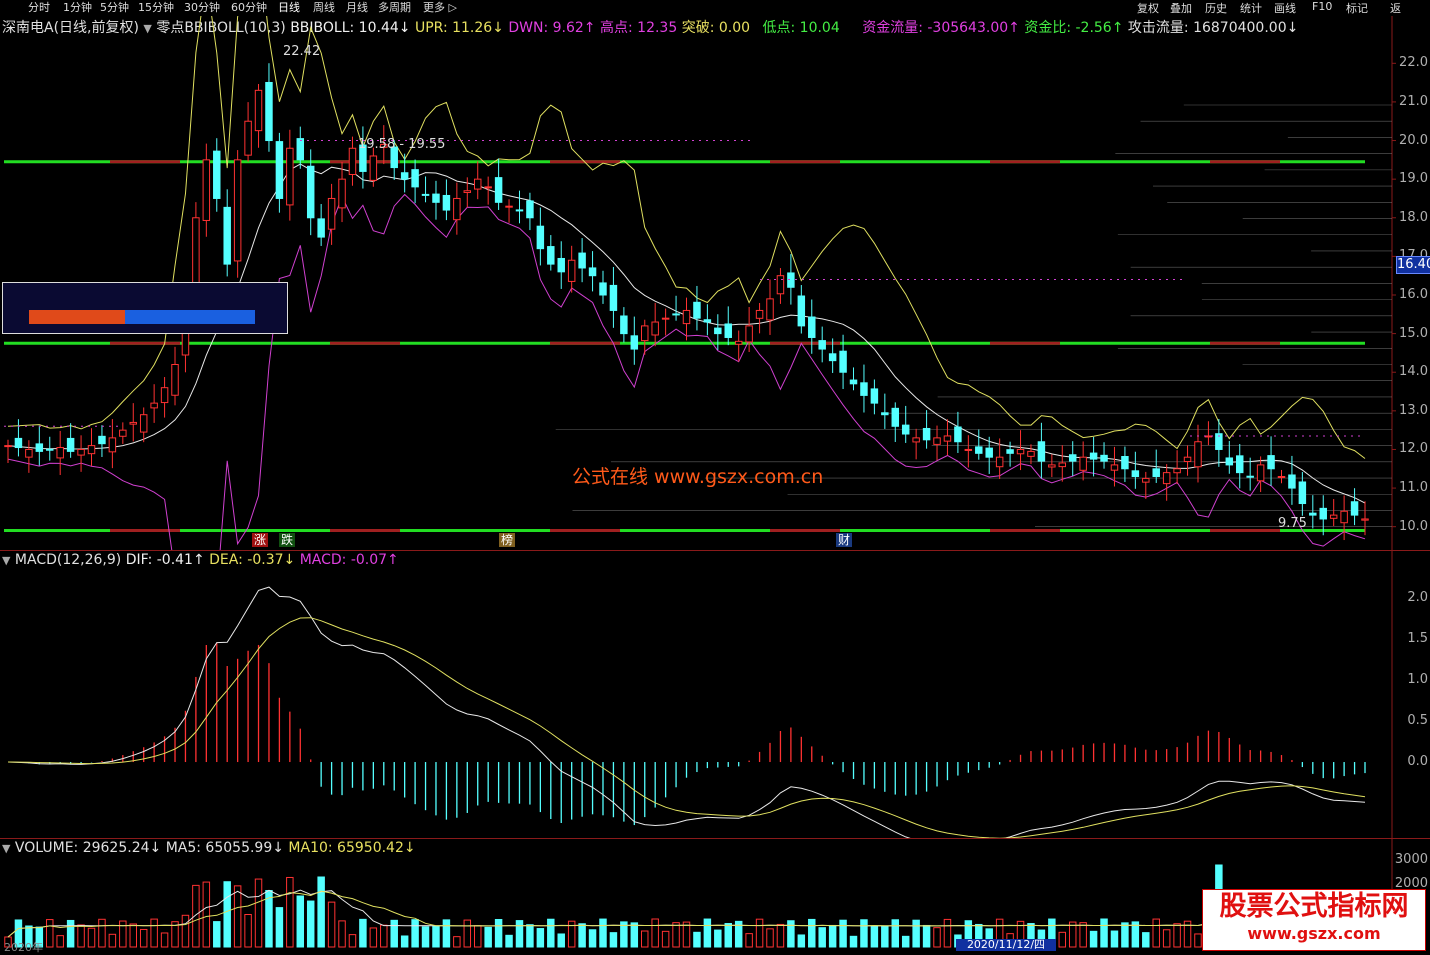  What do you see at coordinates (844, 540) in the screenshot?
I see `marker-cai: 财` at bounding box center [844, 540].